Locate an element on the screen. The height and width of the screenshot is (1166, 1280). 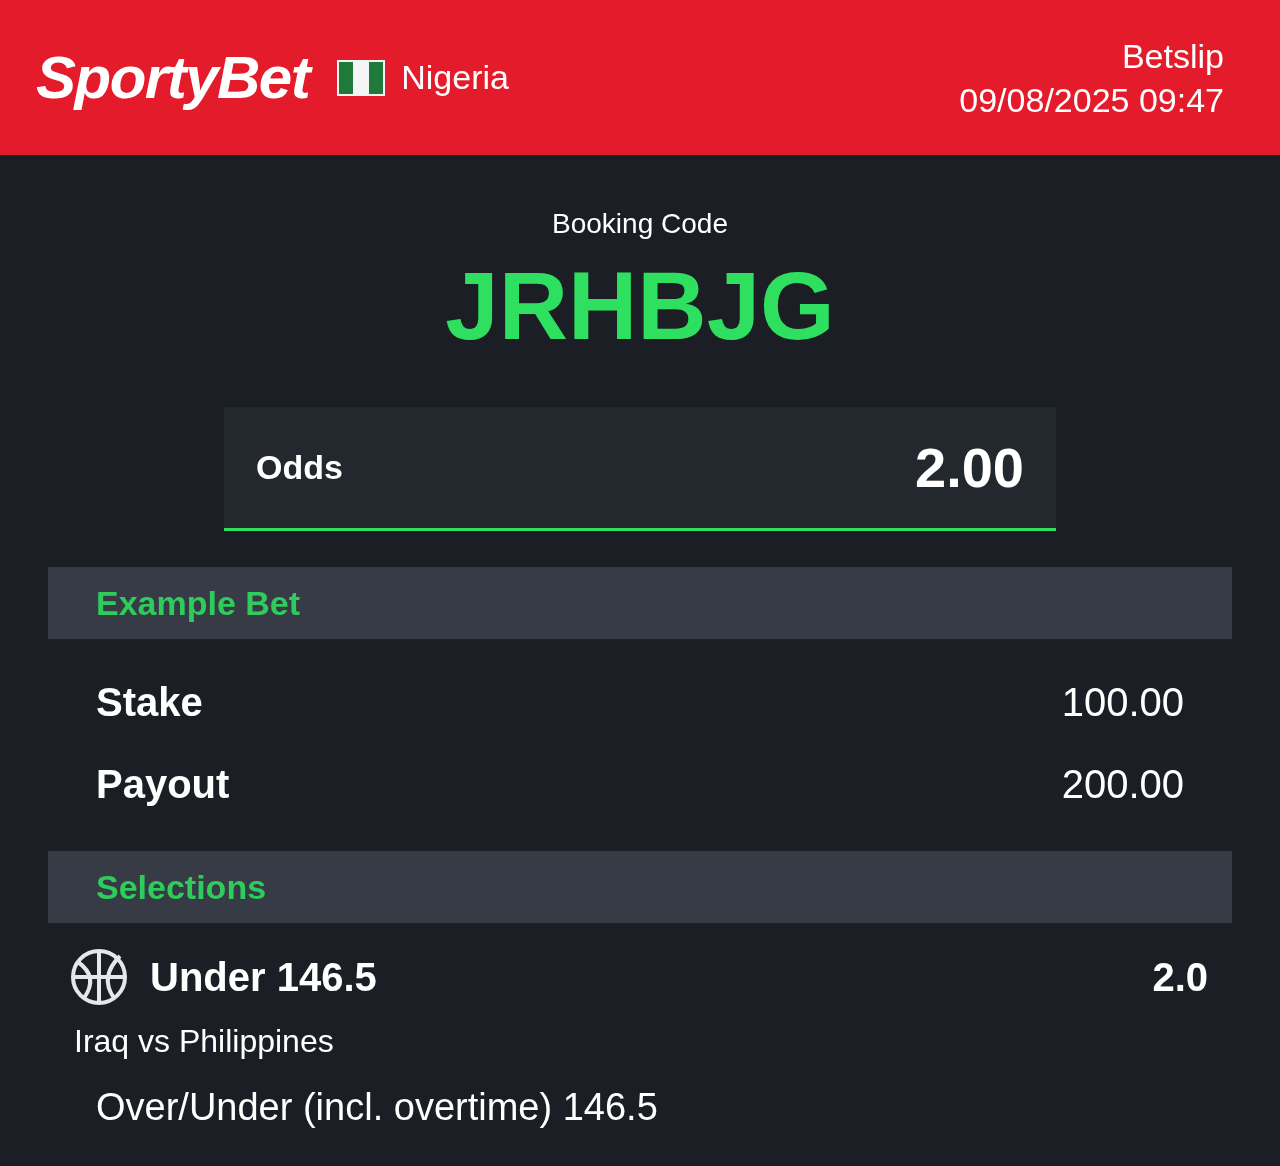
row-label: Payout is located at coordinates (163, 784).